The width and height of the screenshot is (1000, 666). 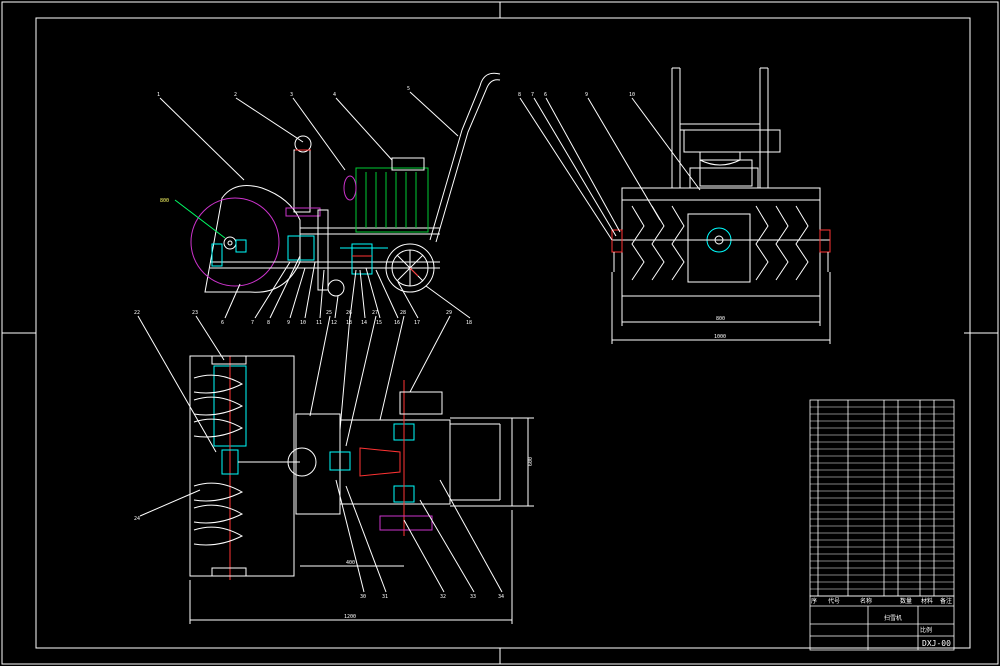 I want to click on side-leader-2: 2, so click(x=235, y=95).